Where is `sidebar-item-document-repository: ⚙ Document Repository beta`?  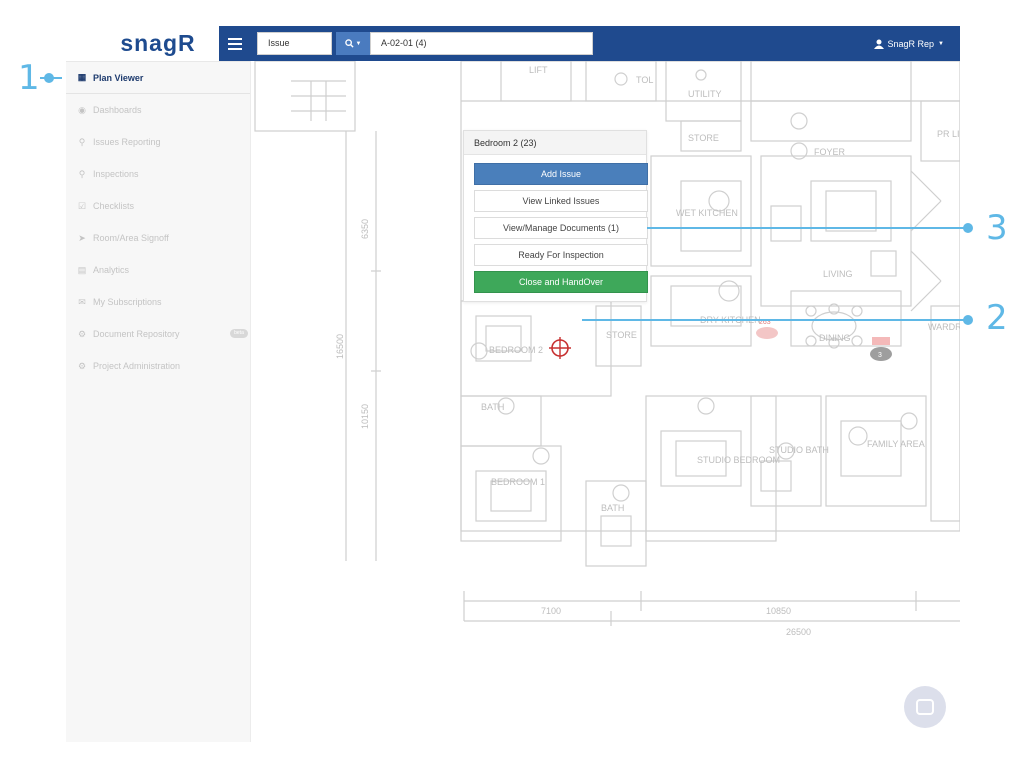 sidebar-item-document-repository: ⚙ Document Repository beta is located at coordinates (158, 334).